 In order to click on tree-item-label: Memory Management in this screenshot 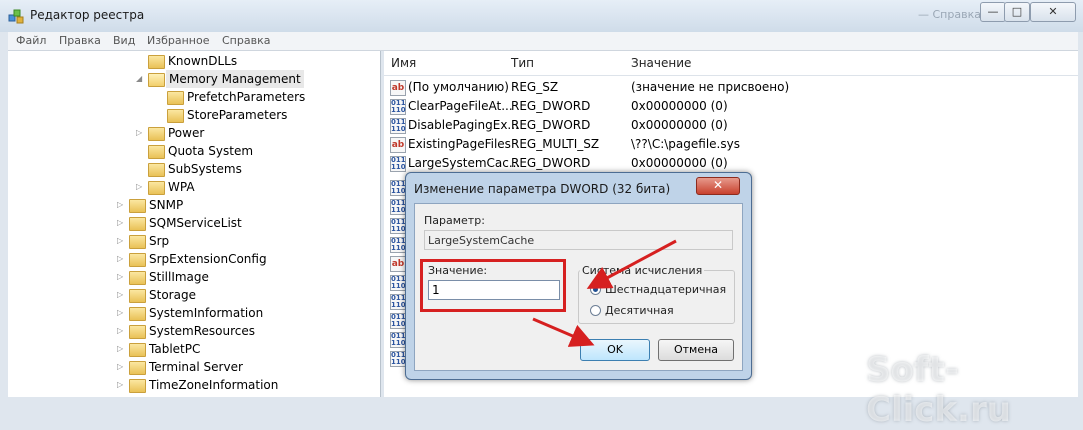, I will do `click(235, 79)`.